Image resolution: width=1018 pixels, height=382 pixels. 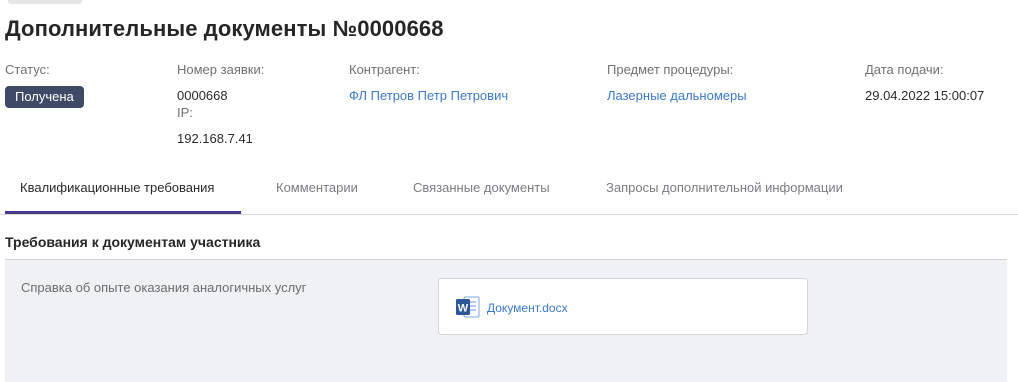 I want to click on counterparty-link: ФЛ Петров Петр Петрович, so click(x=428, y=95).